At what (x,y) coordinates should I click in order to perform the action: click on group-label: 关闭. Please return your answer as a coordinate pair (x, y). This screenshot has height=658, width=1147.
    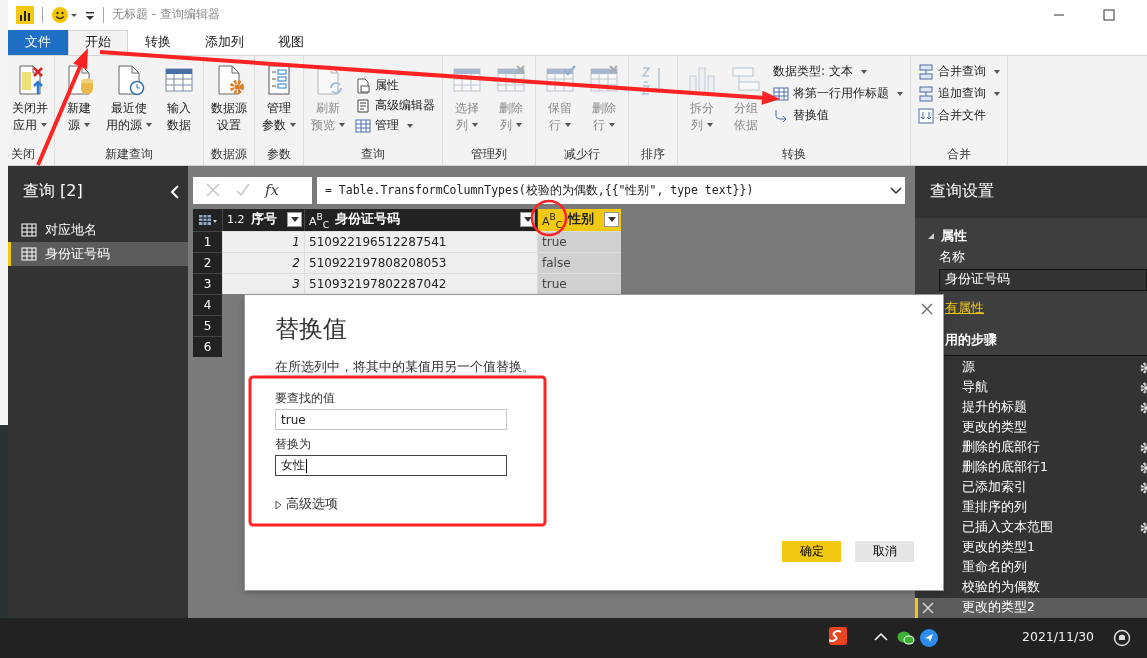
    Looking at the image, I should click on (23, 154).